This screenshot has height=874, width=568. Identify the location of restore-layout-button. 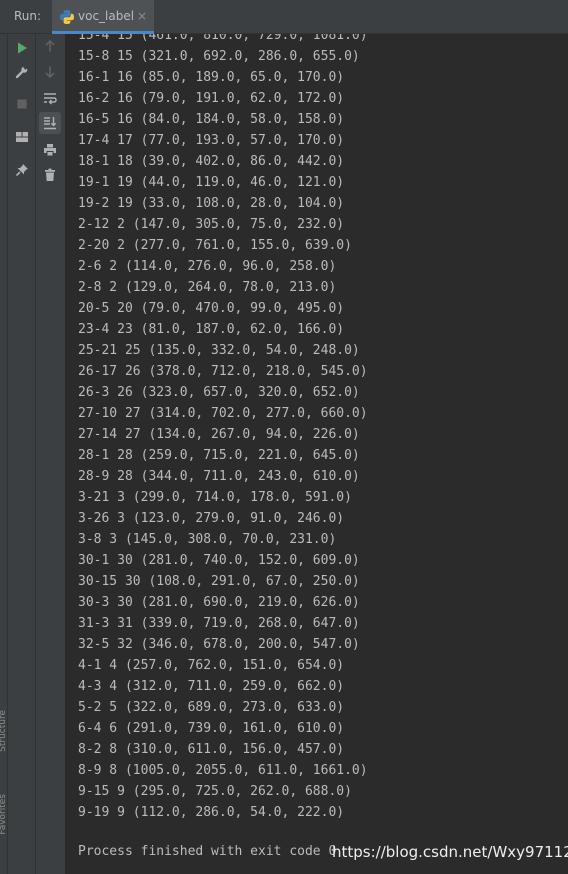
(22, 137).